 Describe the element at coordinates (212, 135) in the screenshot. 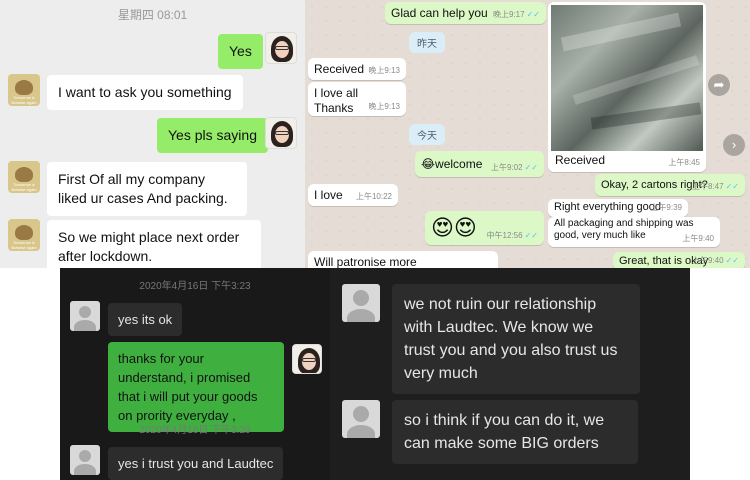

I see `message-bubble: Yes pls saying` at that location.